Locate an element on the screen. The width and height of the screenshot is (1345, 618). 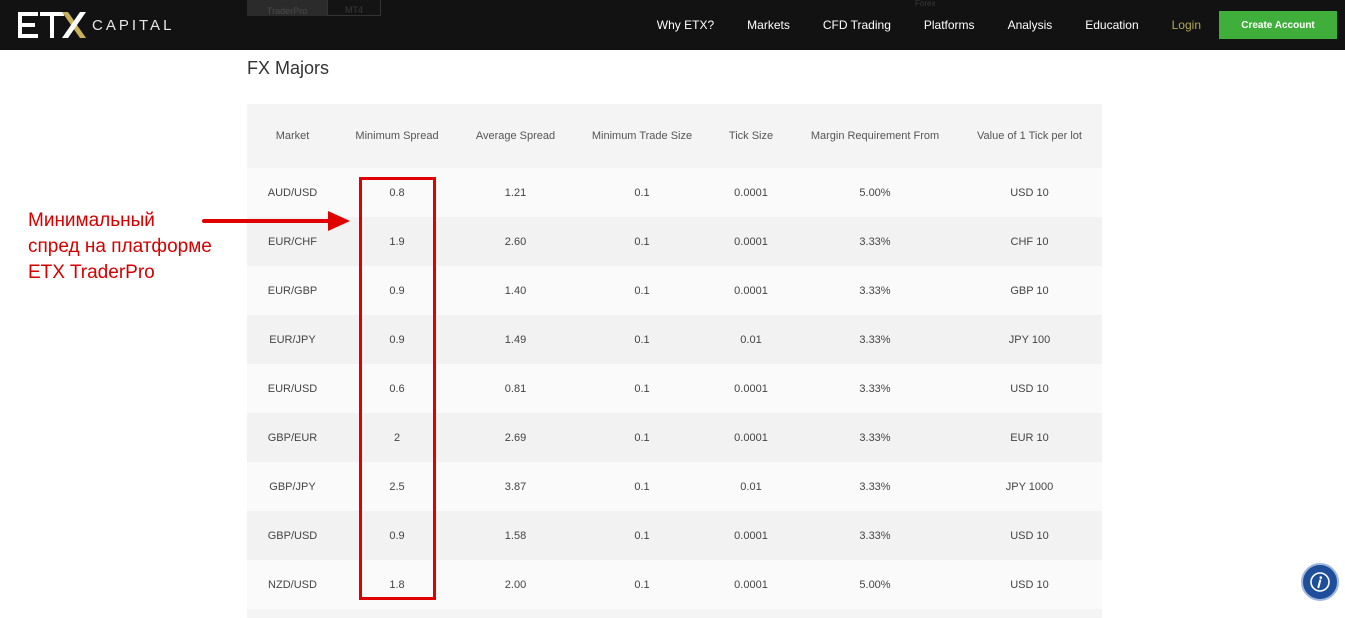
table-cell: 1.8 is located at coordinates (397, 584).